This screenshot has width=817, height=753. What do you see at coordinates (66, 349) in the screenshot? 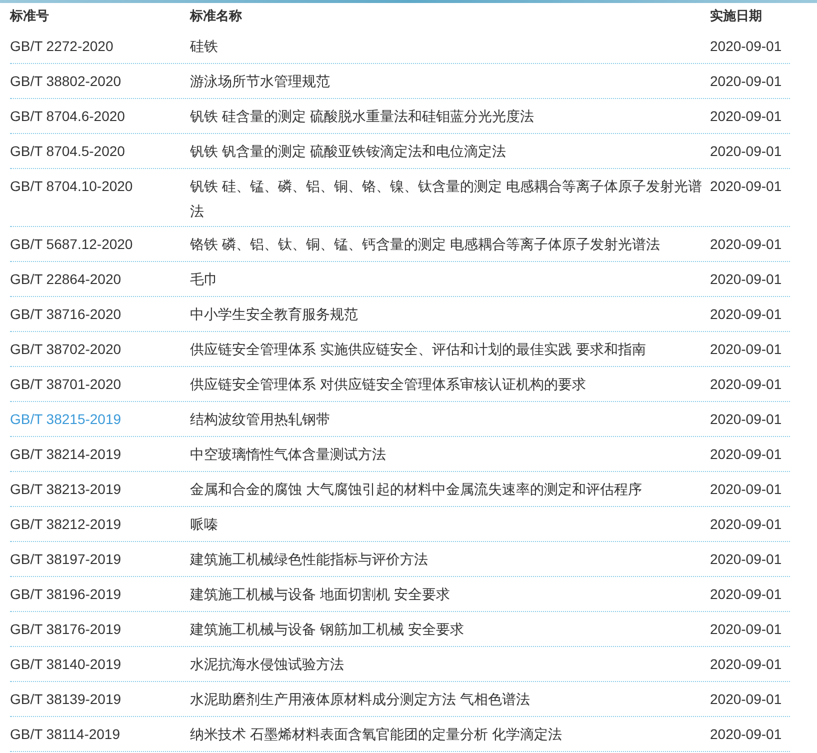
I see `standard-number: GB/T 38702-2020` at bounding box center [66, 349].